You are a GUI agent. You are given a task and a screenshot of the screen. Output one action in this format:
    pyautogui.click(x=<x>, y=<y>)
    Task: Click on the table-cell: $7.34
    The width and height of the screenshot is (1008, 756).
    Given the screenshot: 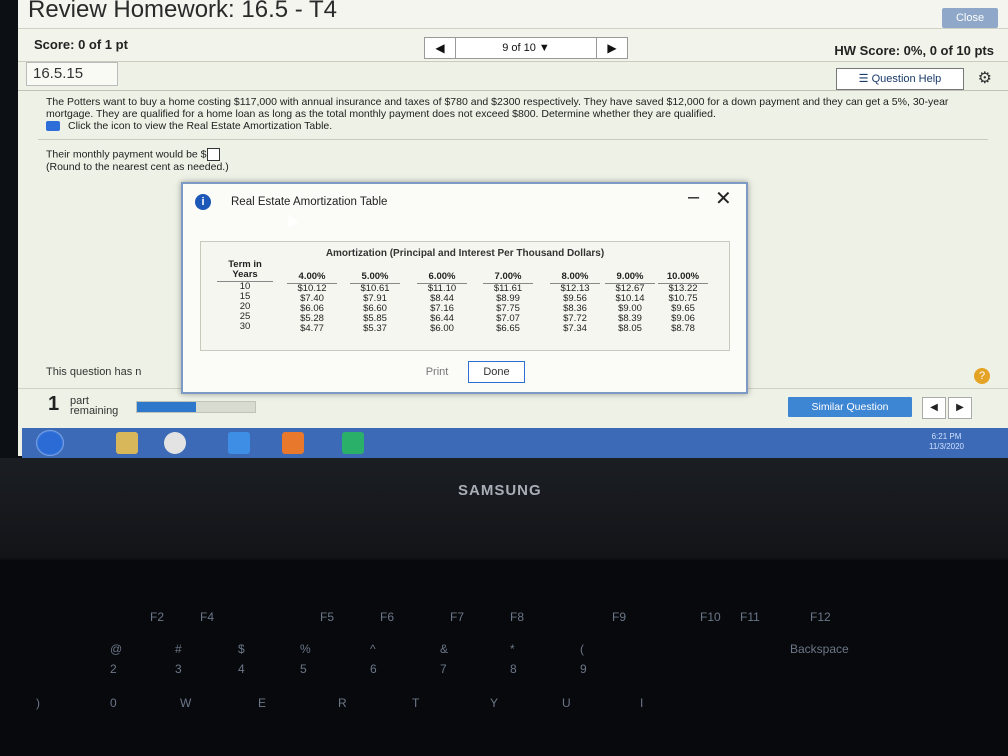 What is the action you would take?
    pyautogui.click(x=575, y=328)
    